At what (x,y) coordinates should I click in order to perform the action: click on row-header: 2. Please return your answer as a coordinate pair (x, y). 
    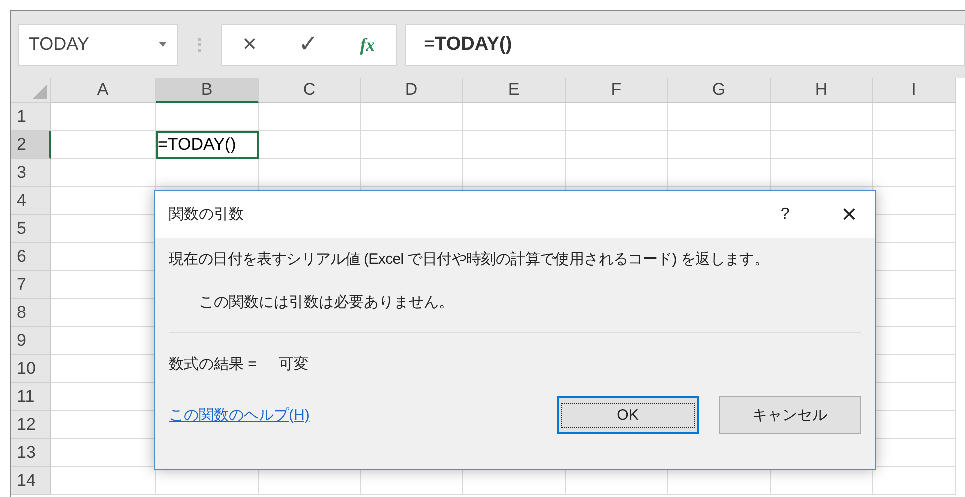
    Looking at the image, I should click on (31, 145).